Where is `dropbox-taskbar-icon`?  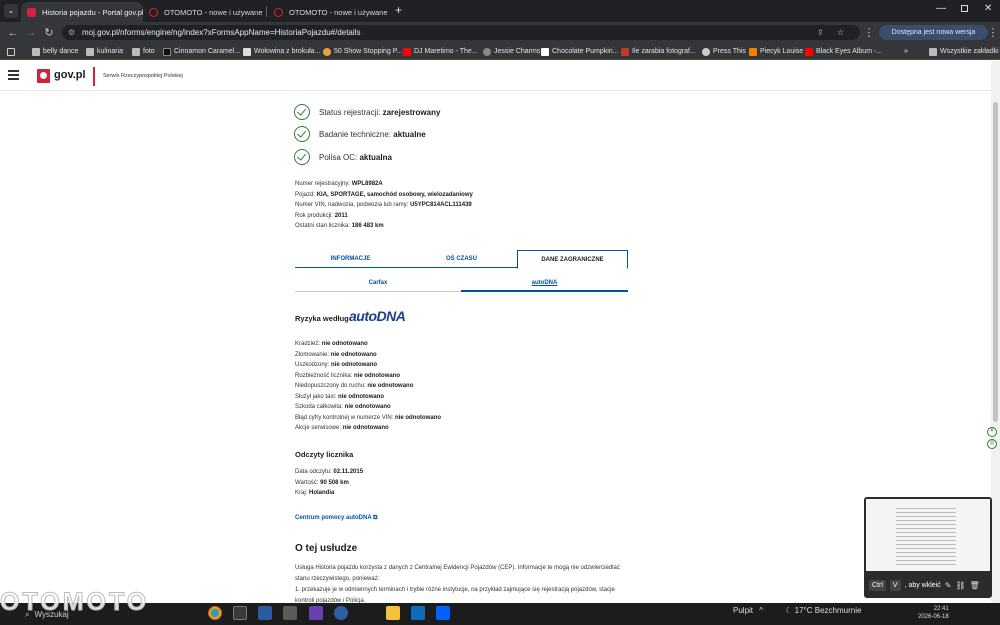
dropbox-taskbar-icon is located at coordinates (443, 613).